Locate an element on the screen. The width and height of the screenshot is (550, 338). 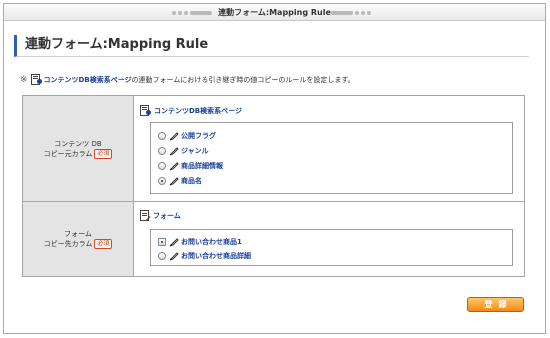
window-title: 連動フォーム:Mapping Rule is located at coordinates (274, 12).